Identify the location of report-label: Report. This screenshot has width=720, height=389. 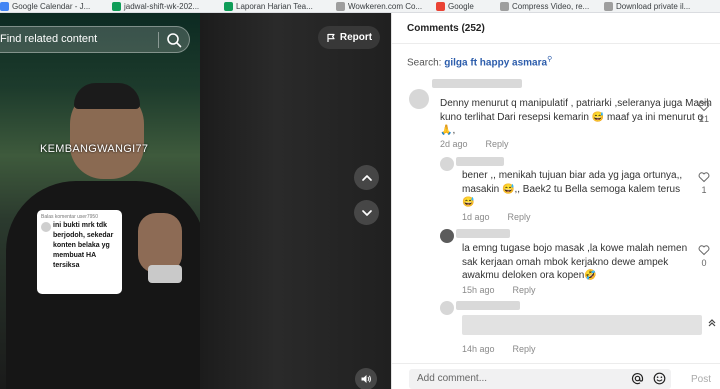
(356, 37).